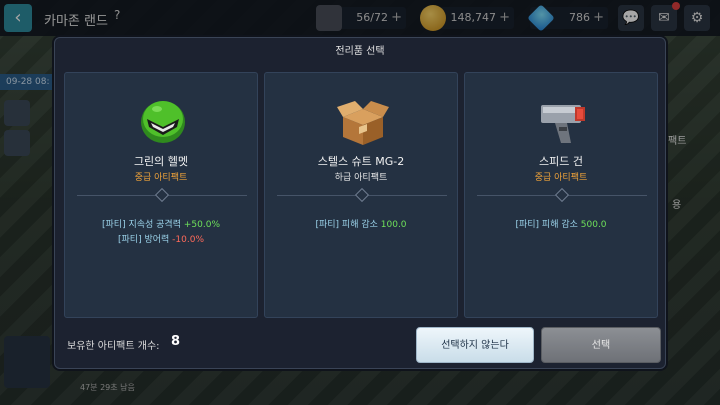 The image size is (720, 405). Describe the element at coordinates (176, 341) in the screenshot. I see `owned-artifacts-count: 8` at that location.